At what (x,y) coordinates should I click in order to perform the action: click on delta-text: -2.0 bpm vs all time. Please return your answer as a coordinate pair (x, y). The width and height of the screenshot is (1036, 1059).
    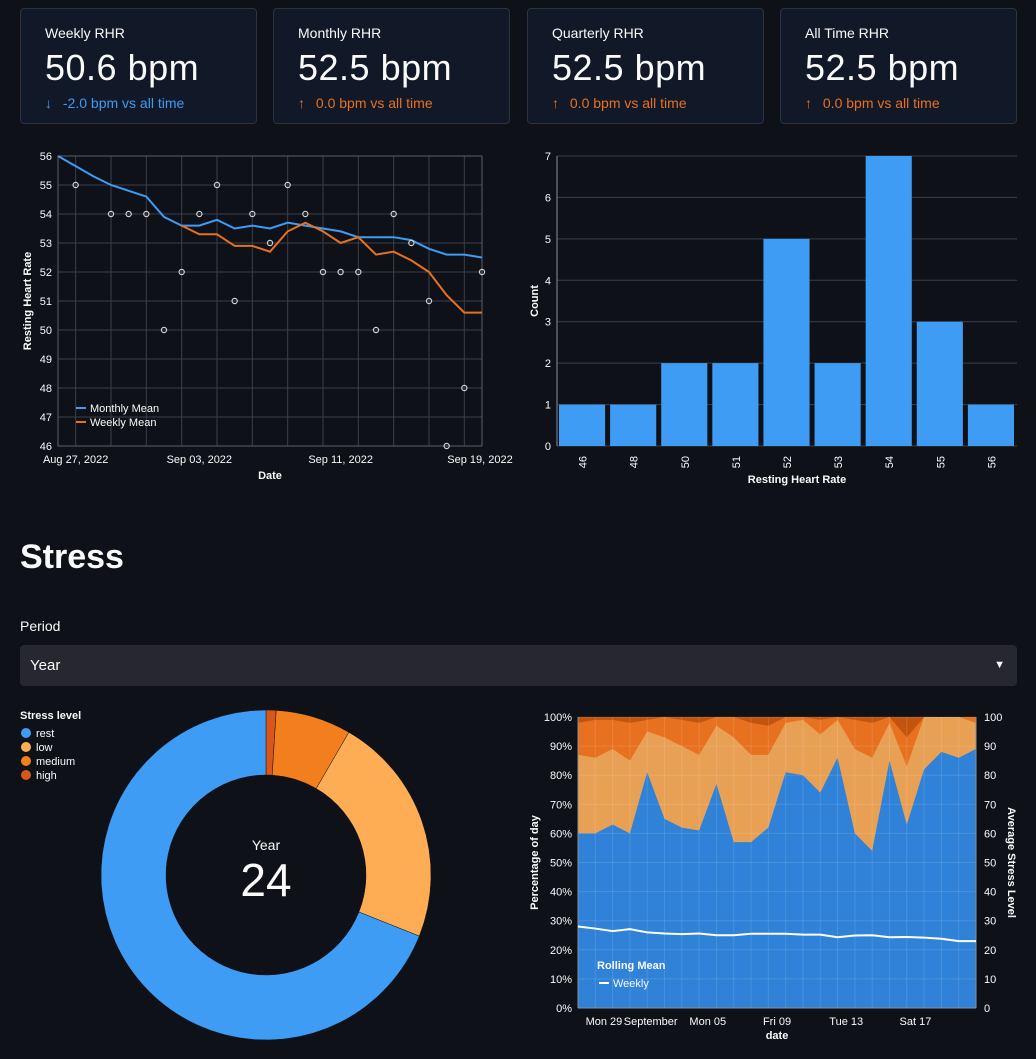
    Looking at the image, I should click on (123, 103).